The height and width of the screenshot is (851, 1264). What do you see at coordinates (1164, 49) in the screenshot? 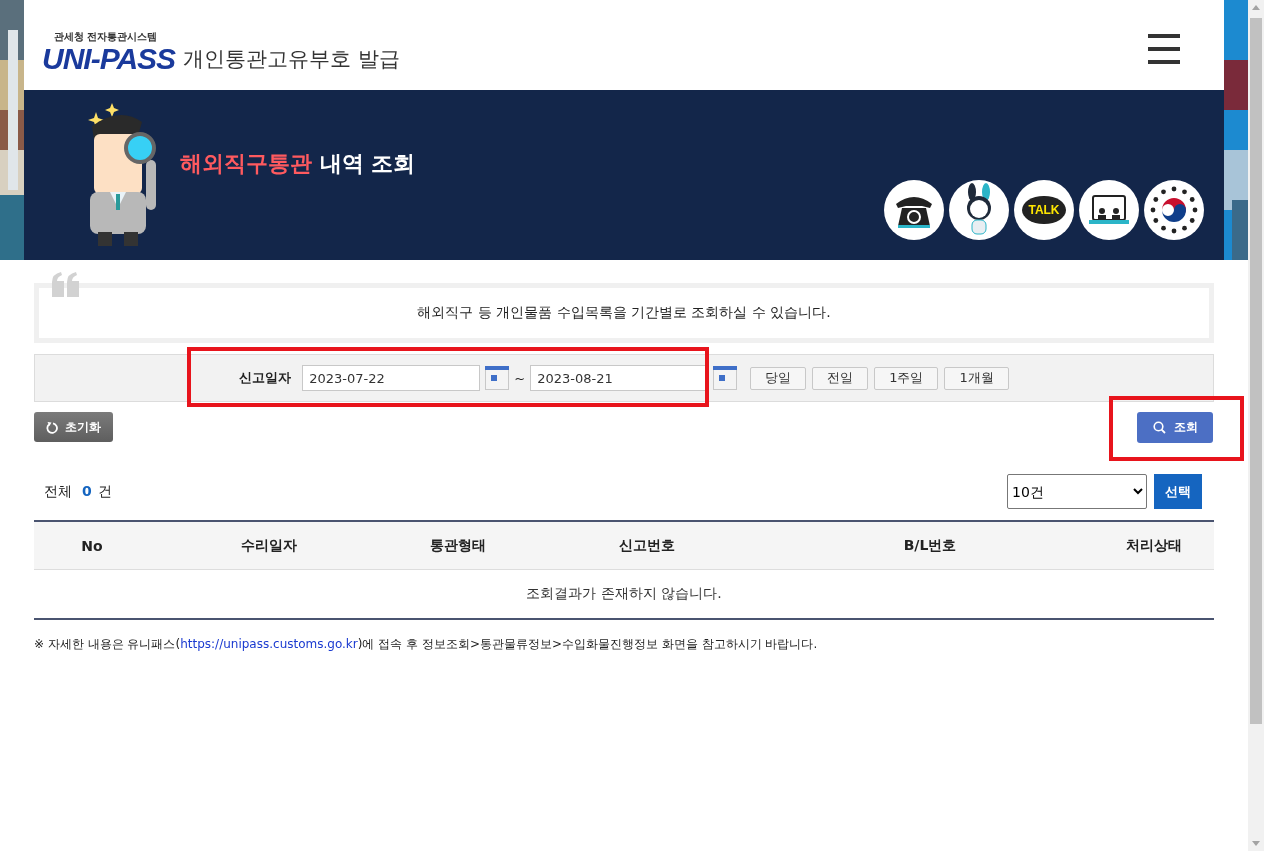
I see `menu-icon` at bounding box center [1164, 49].